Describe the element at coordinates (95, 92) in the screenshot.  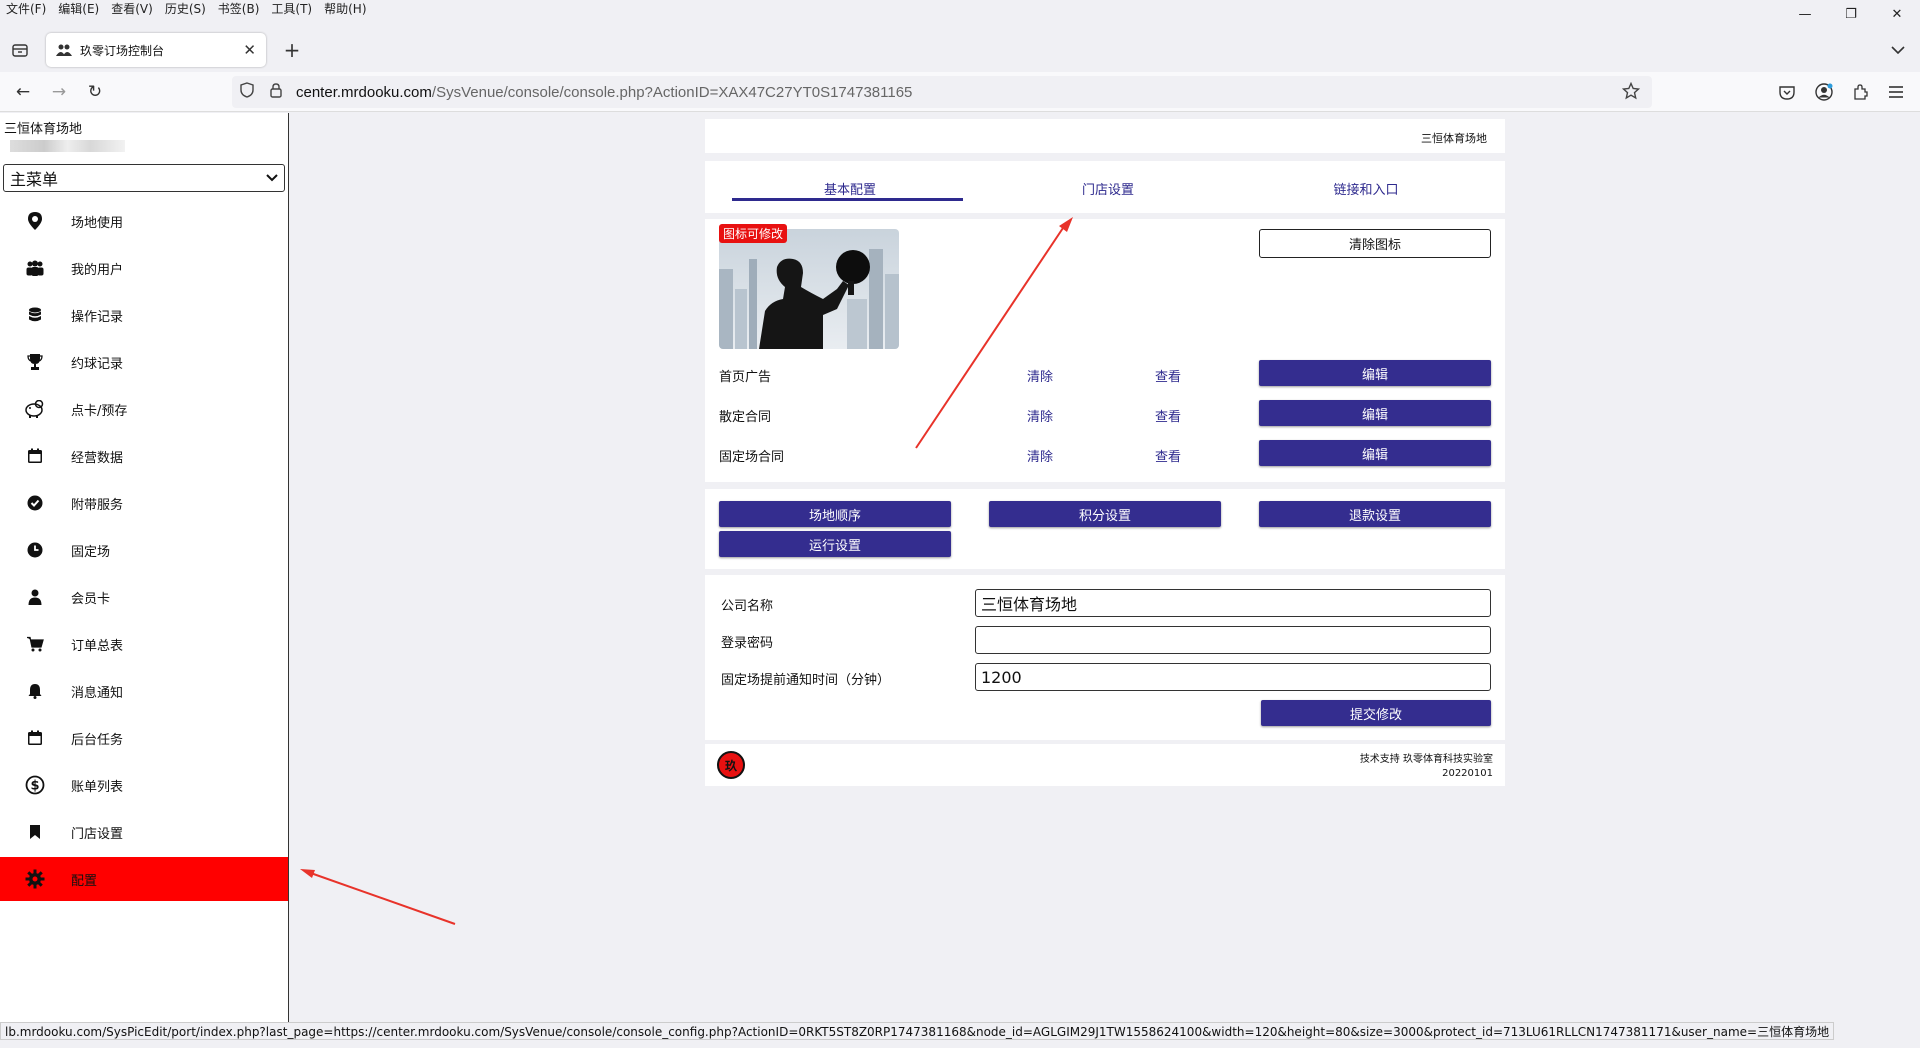
I see `reload-icon: ↻` at that location.